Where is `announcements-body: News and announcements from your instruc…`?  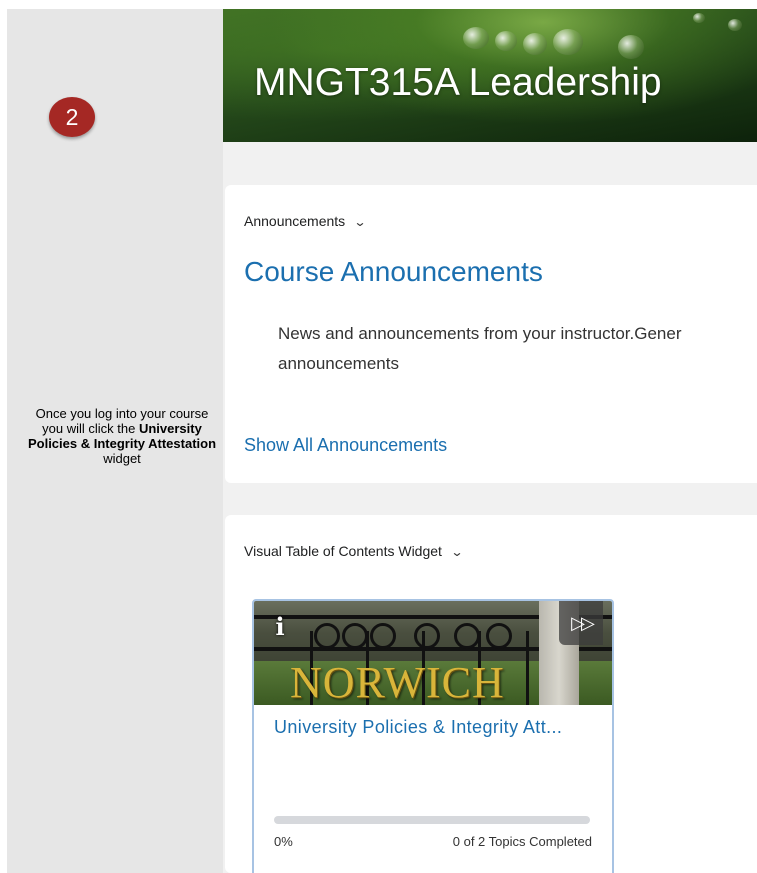 announcements-body: News and announcements from your instruc… is located at coordinates (517, 349).